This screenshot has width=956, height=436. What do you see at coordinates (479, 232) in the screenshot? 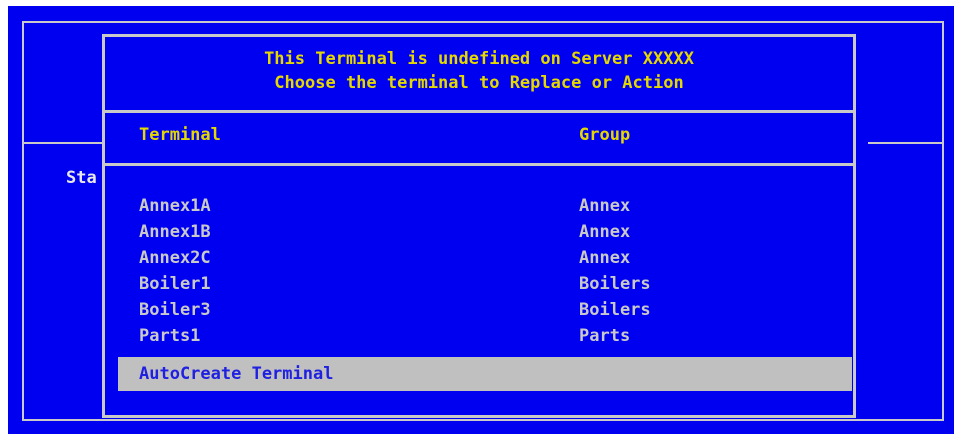
I see `list-item: Annex1B Annex` at bounding box center [479, 232].